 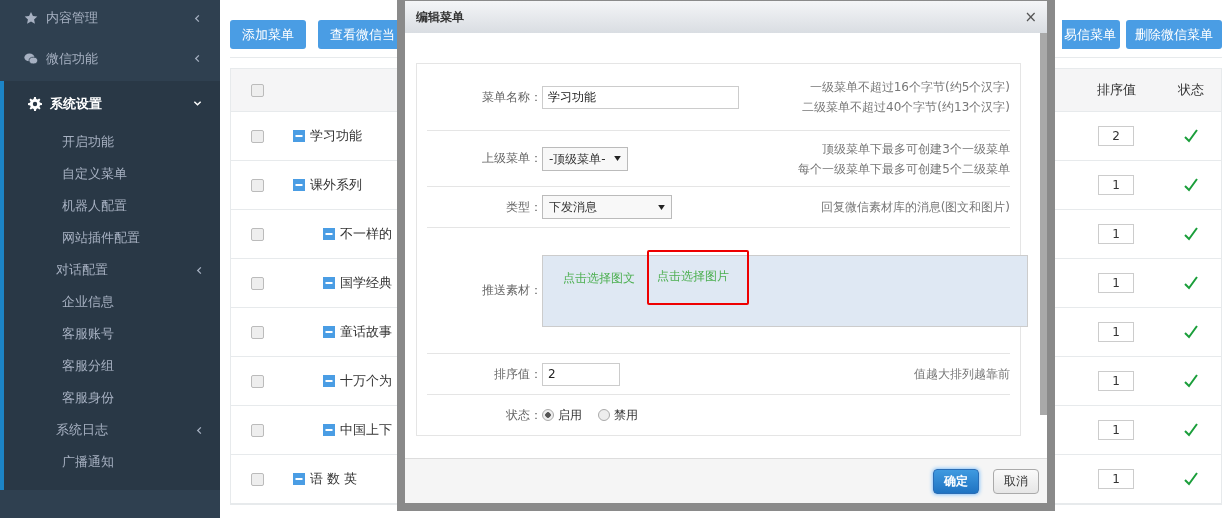 I want to click on menu-name: 中国上下, so click(x=366, y=430).